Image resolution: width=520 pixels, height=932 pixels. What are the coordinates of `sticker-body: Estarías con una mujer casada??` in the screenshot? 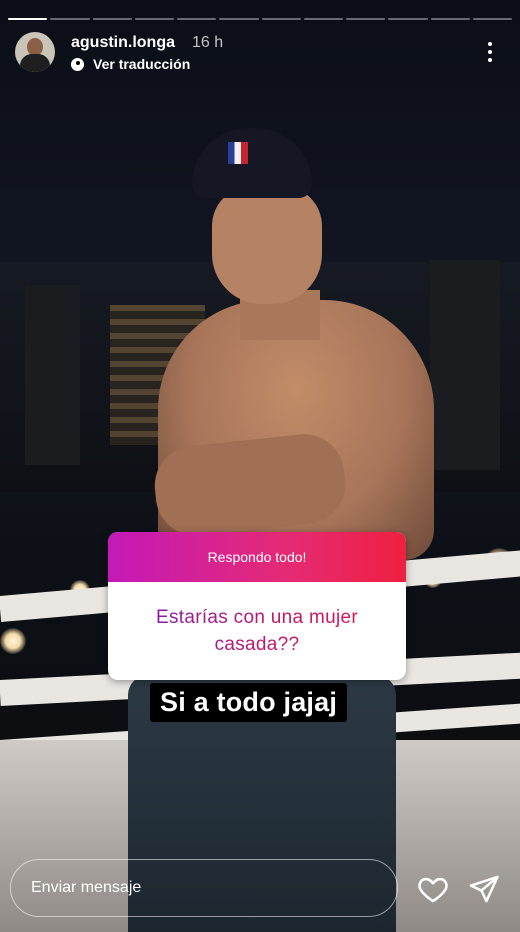 It's located at (257, 631).